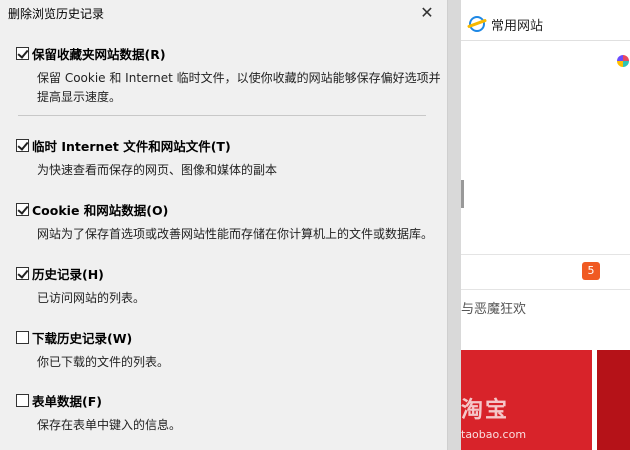  What do you see at coordinates (22, 53) in the screenshot?
I see `checkbox-preserve-favorites` at bounding box center [22, 53].